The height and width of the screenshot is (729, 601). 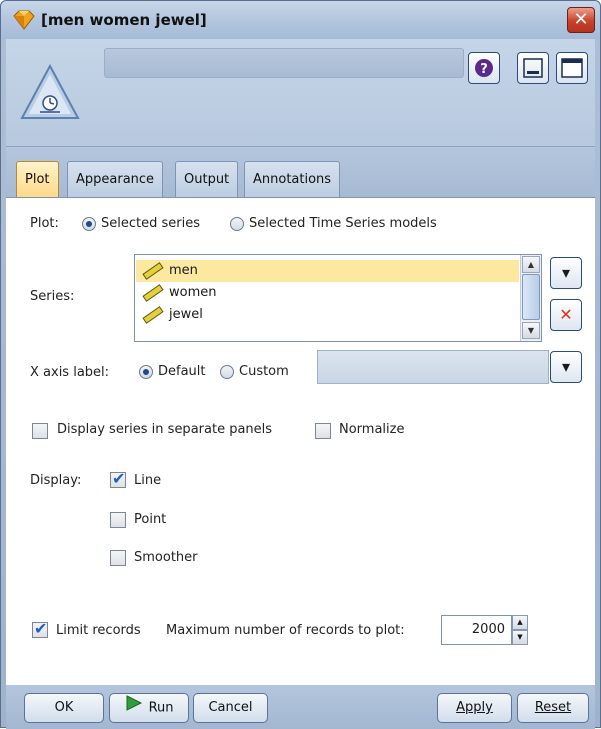 What do you see at coordinates (292, 179) in the screenshot?
I see `tab-annotations: Annotations` at bounding box center [292, 179].